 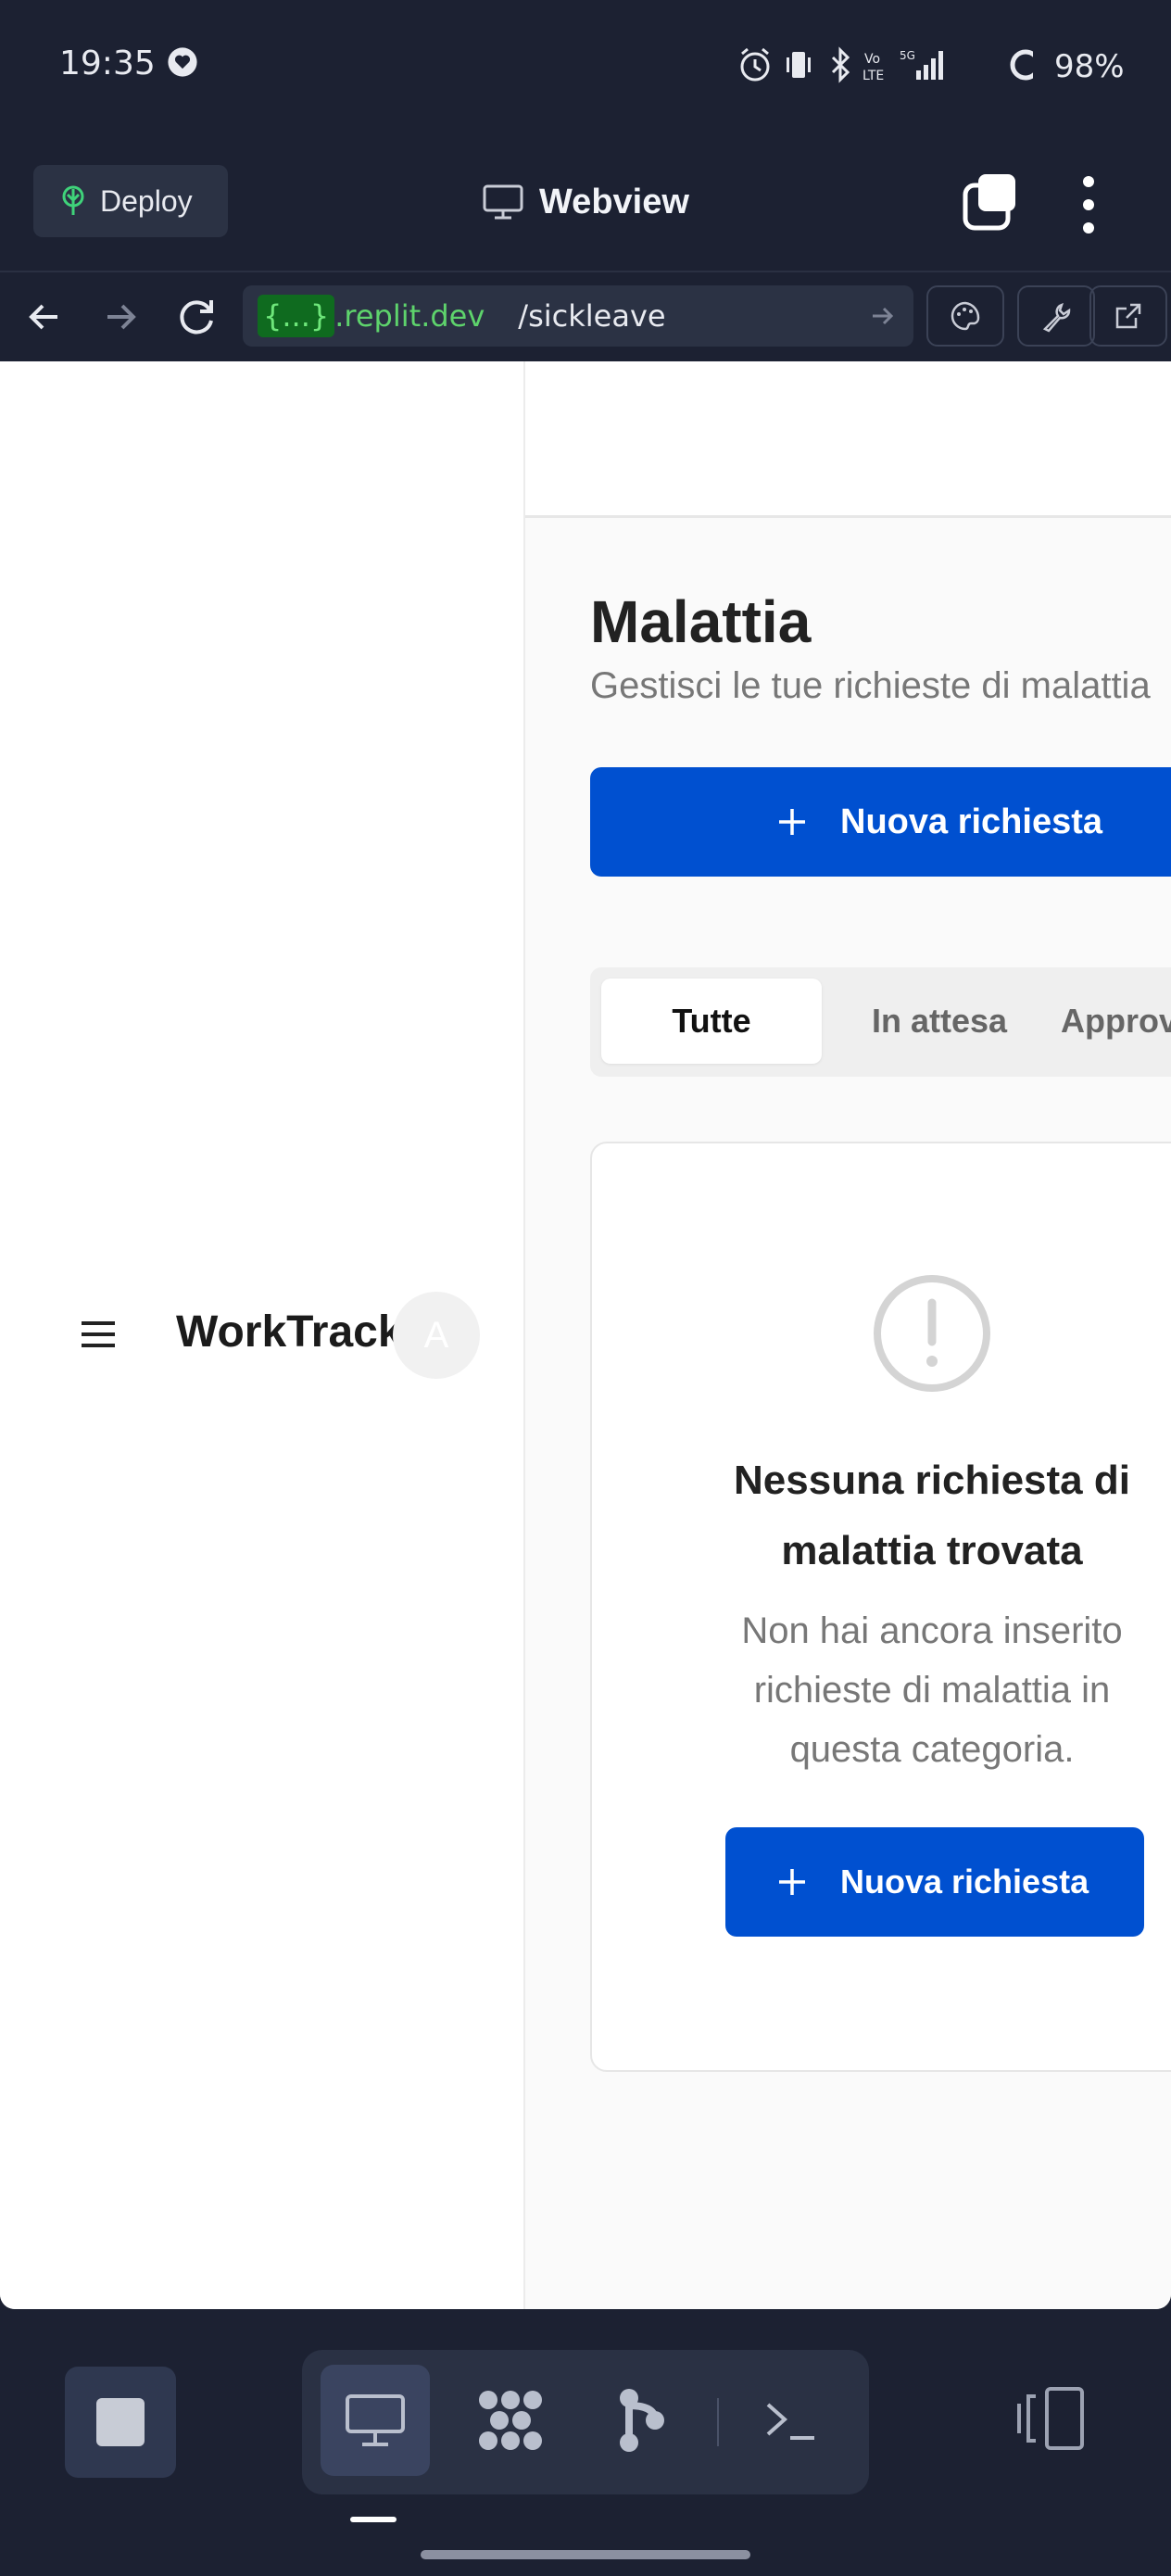 I want to click on webview-title: Webview, so click(x=585, y=202).